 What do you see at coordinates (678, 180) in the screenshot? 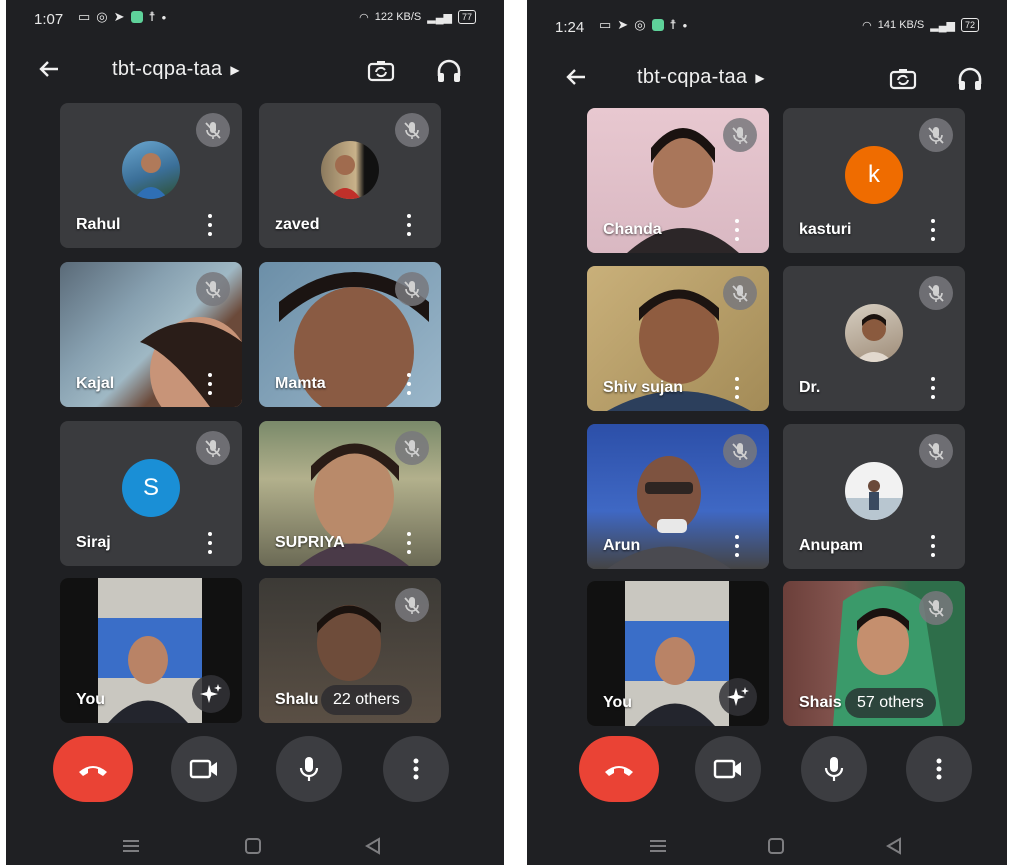
I see `participant-tile: Chanda` at bounding box center [678, 180].